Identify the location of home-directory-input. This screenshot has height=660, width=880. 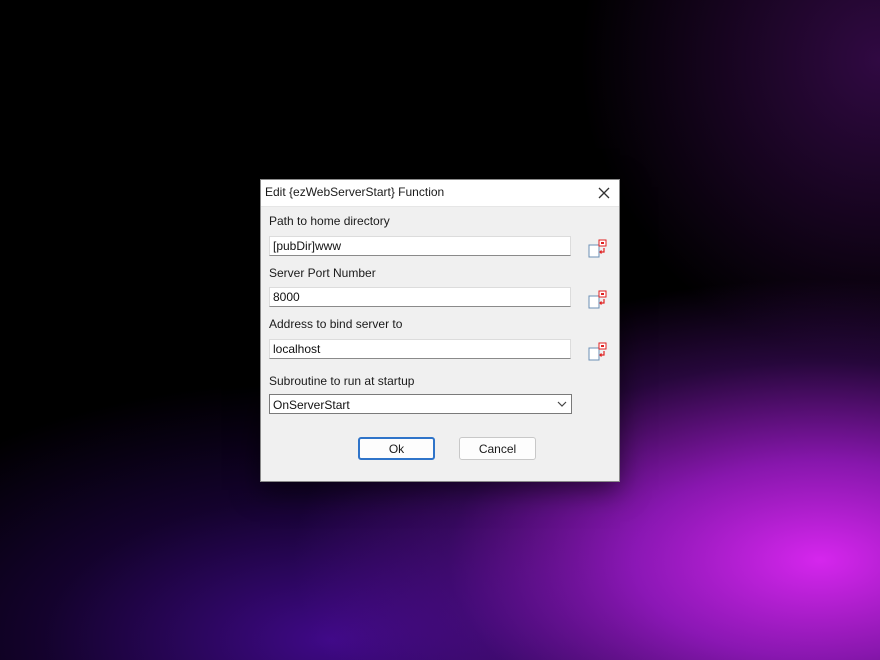
(420, 246).